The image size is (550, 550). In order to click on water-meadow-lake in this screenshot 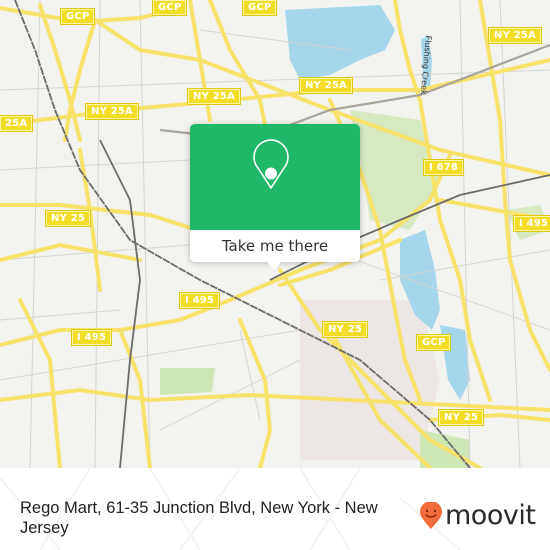, I will do `click(340, 42)`.